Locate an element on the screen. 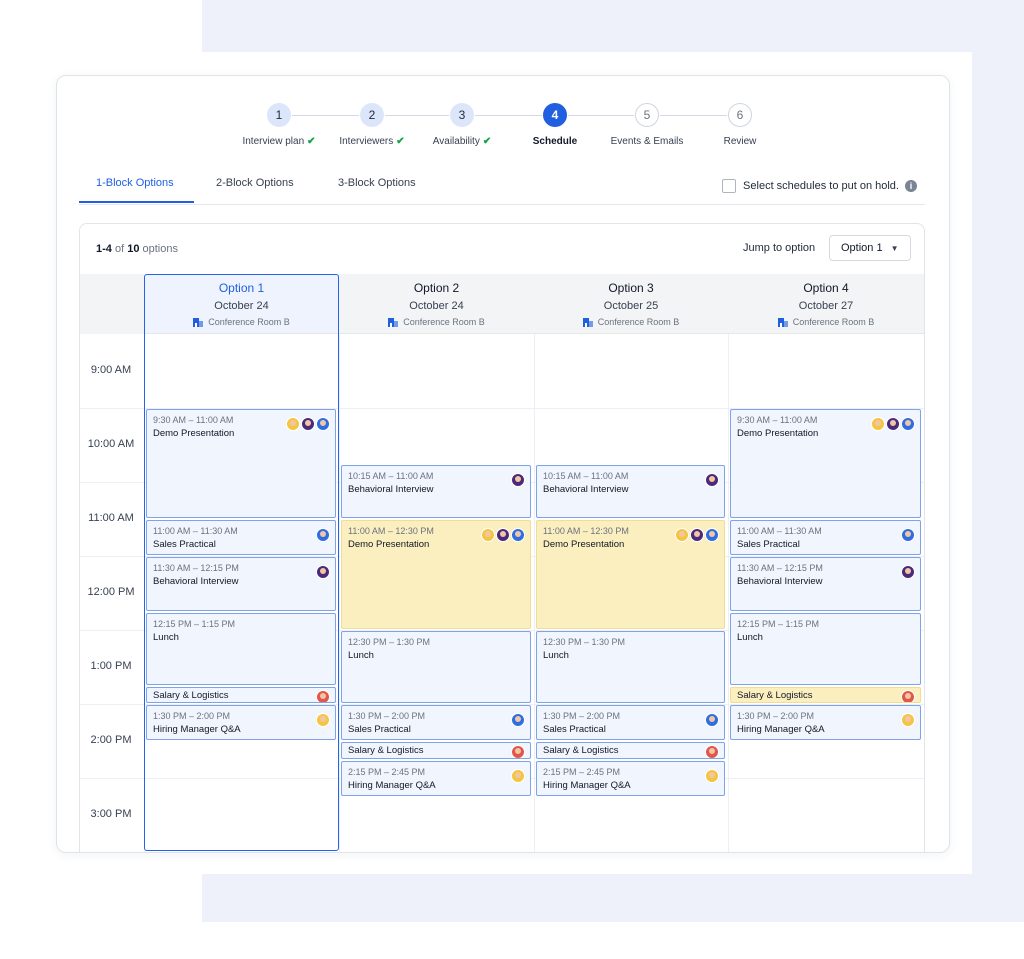 Image resolution: width=1024 pixels, height=959 pixels. hour-divider is located at coordinates (502, 852).